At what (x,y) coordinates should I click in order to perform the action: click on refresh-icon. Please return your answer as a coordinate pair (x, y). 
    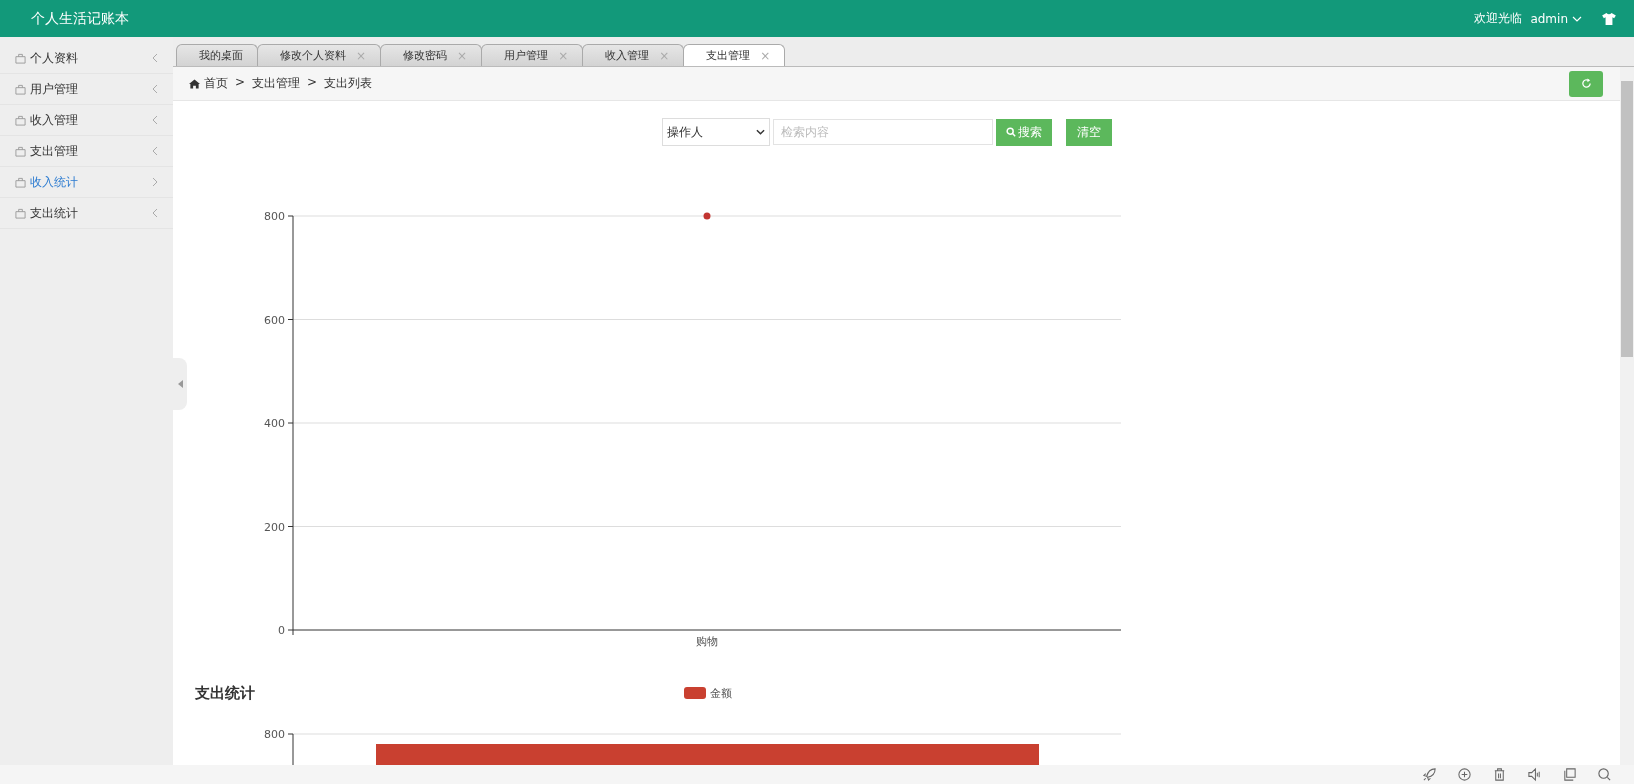
    Looking at the image, I should click on (1586, 83).